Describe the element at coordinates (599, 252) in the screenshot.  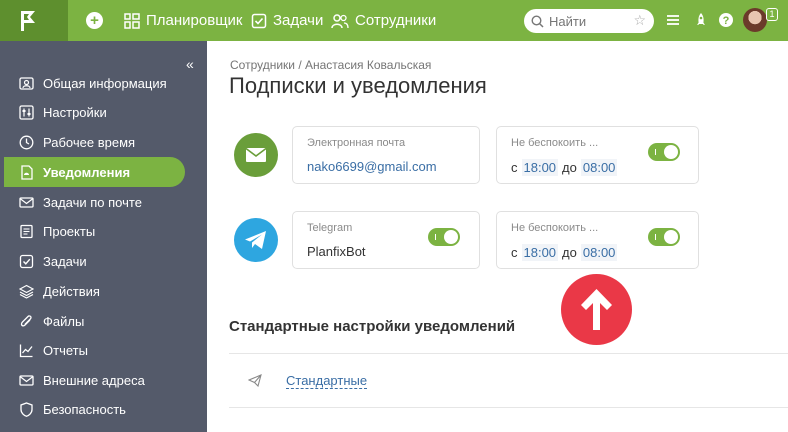
I see `telegram-dnd-to: 08:00` at that location.